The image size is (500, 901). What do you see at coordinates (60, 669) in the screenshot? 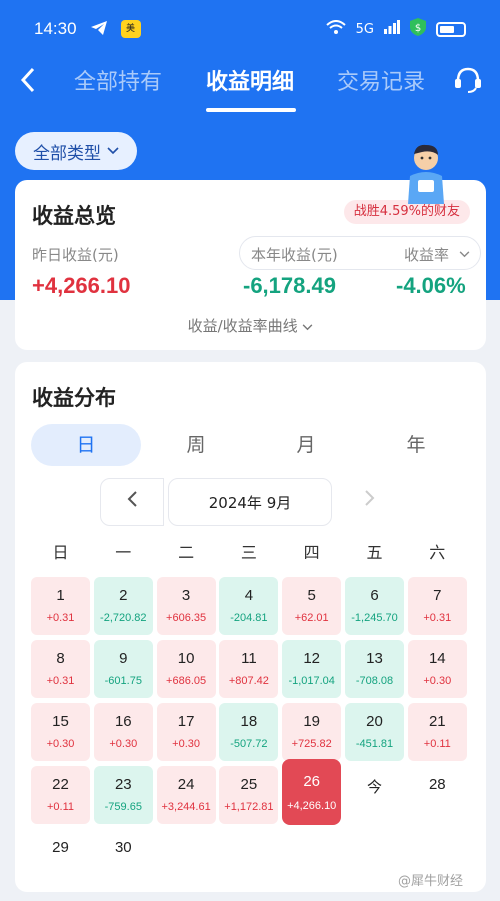
I see `calendar-day: 8 +0.31` at bounding box center [60, 669].